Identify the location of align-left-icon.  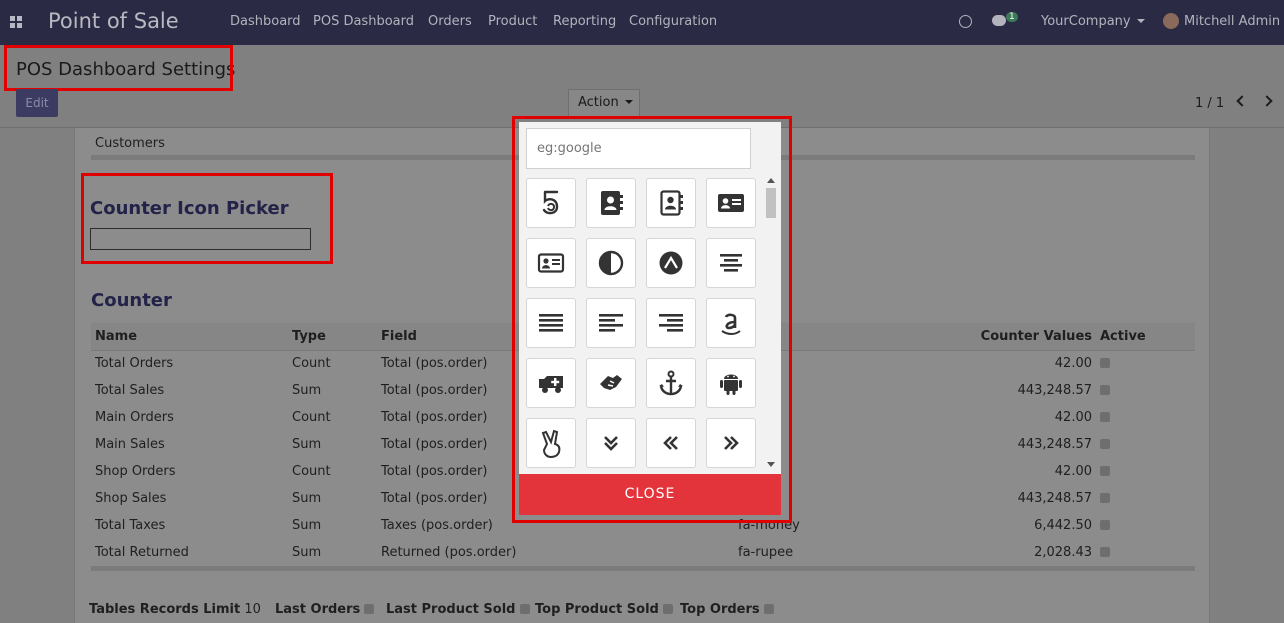
(611, 323).